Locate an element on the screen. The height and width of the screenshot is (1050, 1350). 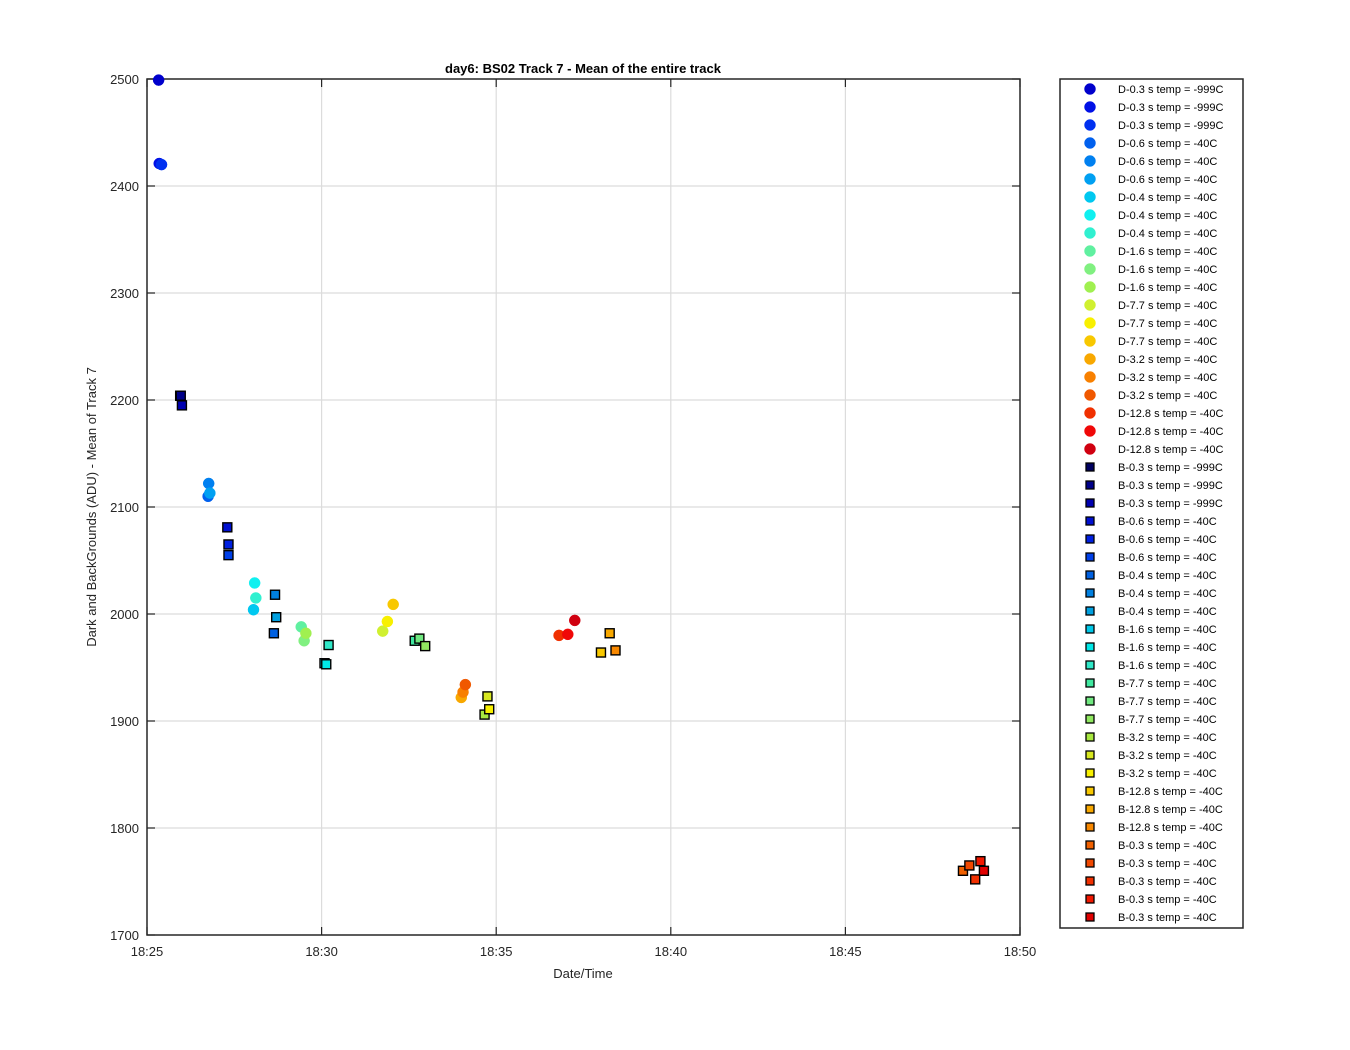
y-tick-label: 1800 is located at coordinates (124, 828).